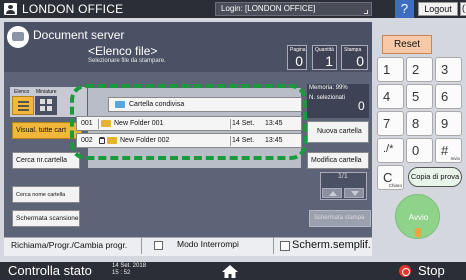  Describe the element at coordinates (208, 244) in the screenshot. I see `interrupt-label: Modo Interrompi` at that location.